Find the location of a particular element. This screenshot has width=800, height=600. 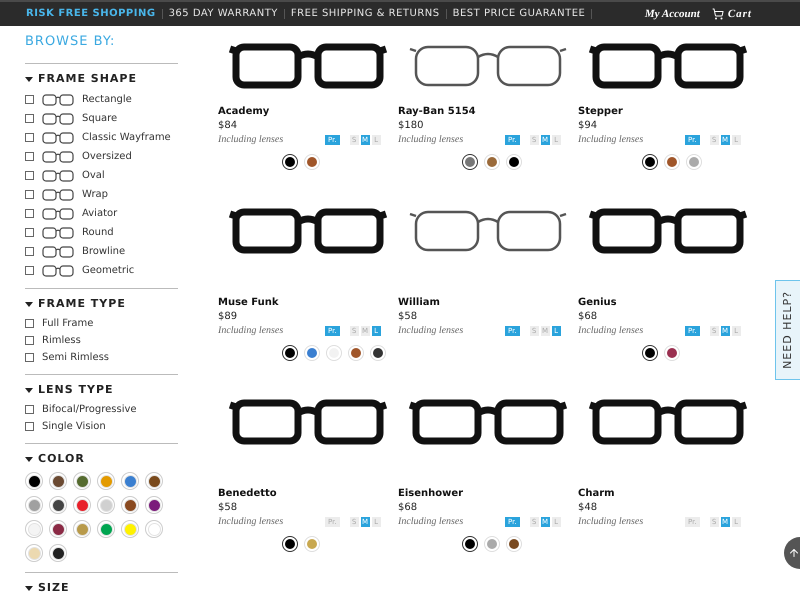

filter-label: Browline is located at coordinates (104, 251).